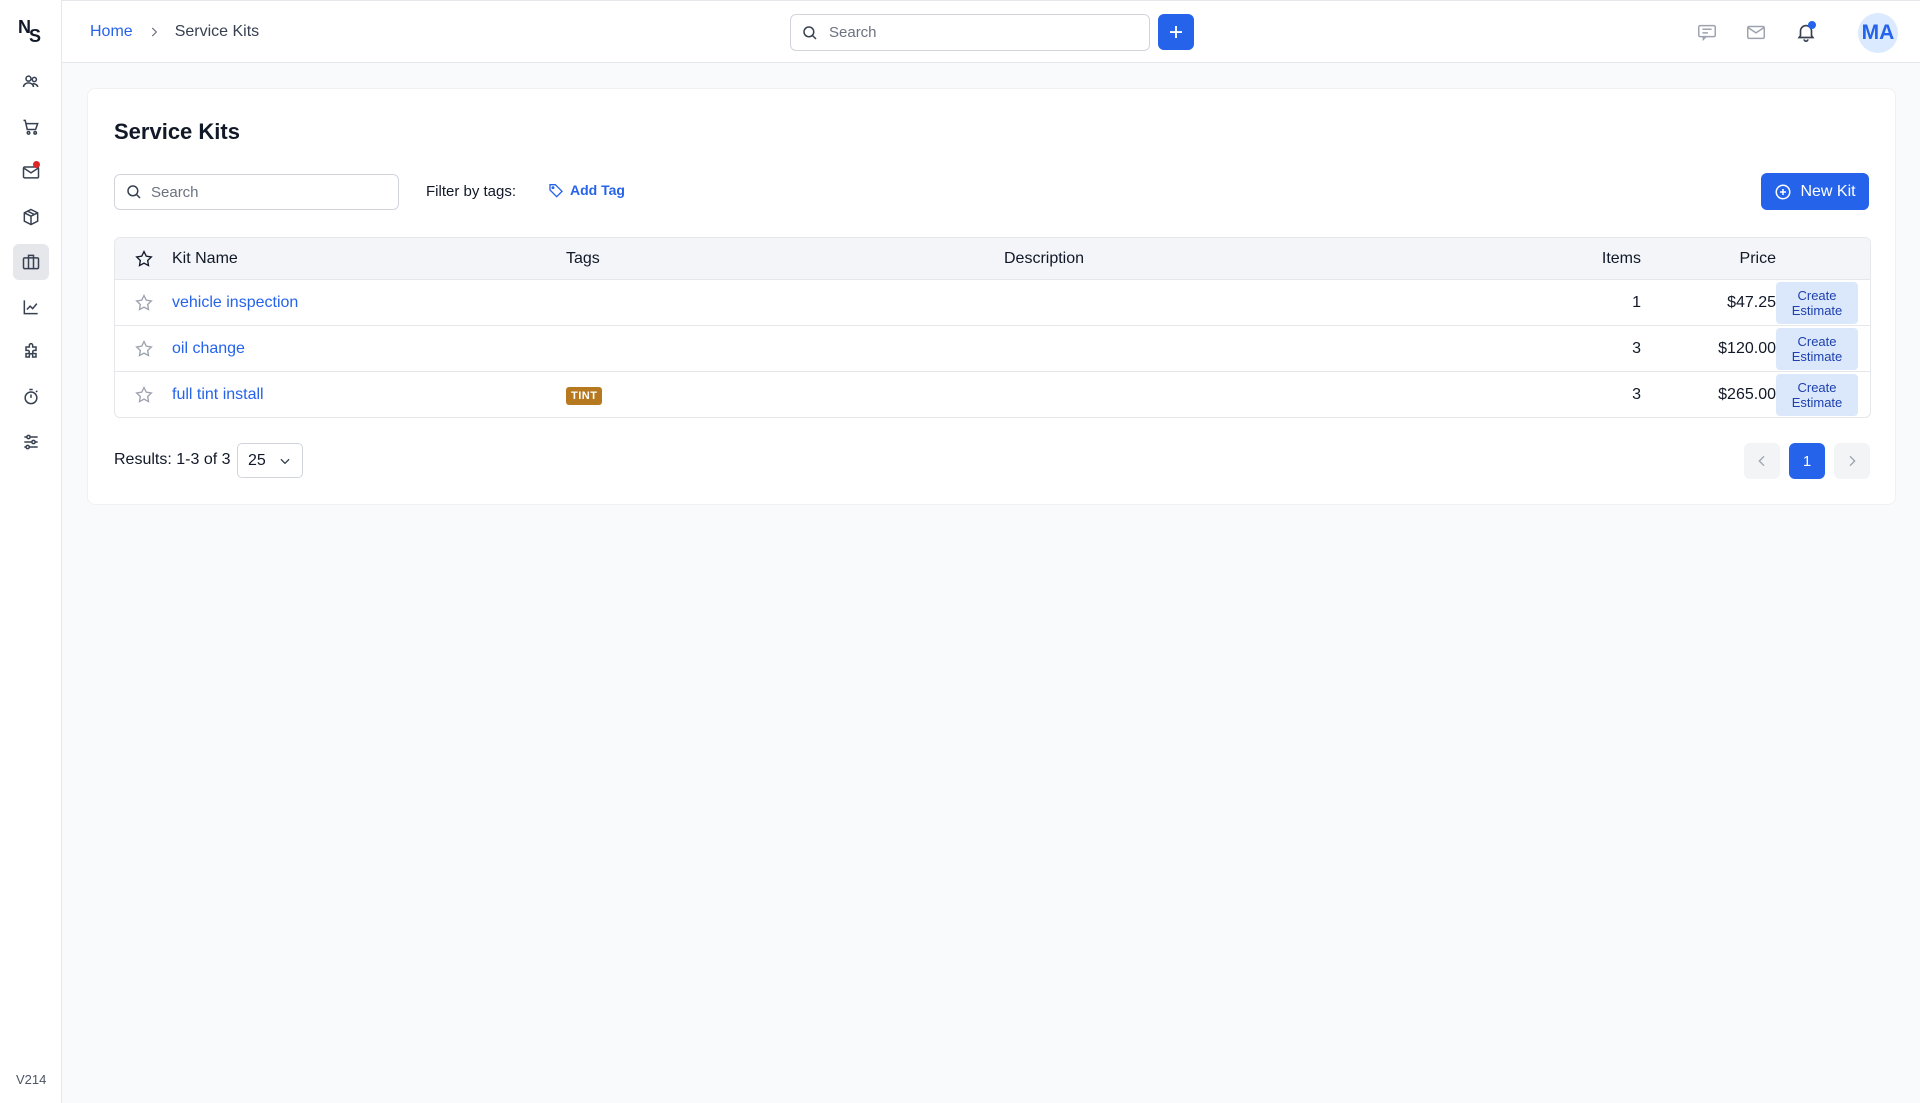 The height and width of the screenshot is (1103, 1920). What do you see at coordinates (1707, 32) in the screenshot?
I see `chat-icon` at bounding box center [1707, 32].